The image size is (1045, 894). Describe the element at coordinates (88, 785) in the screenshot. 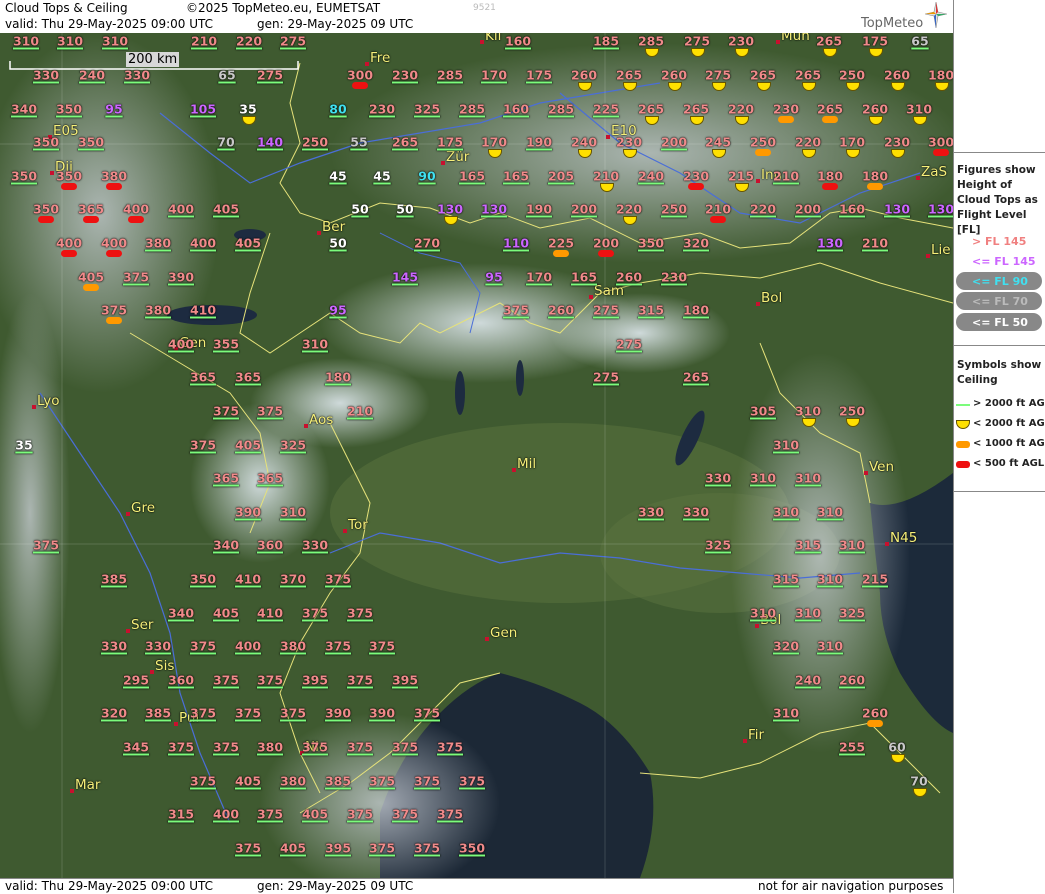

I see `city-label: Mar` at that location.